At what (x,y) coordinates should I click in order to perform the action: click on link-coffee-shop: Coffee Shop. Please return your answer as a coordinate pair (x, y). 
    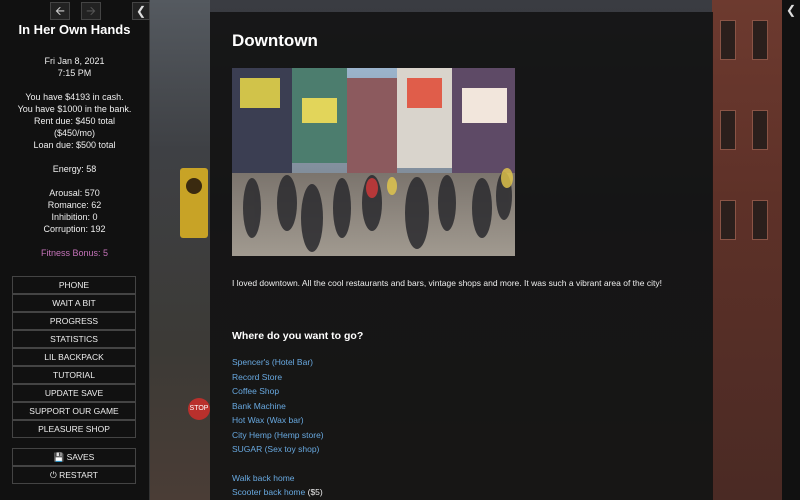
    Looking at the image, I should click on (255, 391).